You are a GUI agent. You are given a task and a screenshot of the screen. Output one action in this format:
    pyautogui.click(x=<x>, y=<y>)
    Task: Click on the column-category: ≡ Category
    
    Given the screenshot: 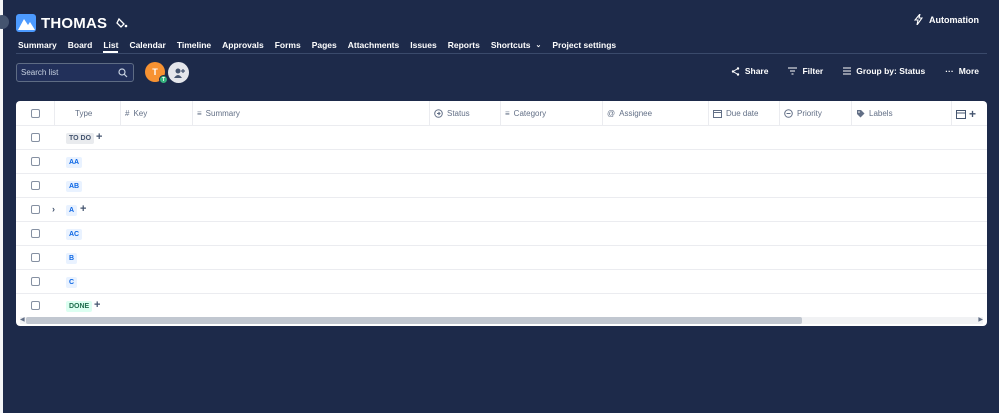 What is the action you would take?
    pyautogui.click(x=552, y=113)
    